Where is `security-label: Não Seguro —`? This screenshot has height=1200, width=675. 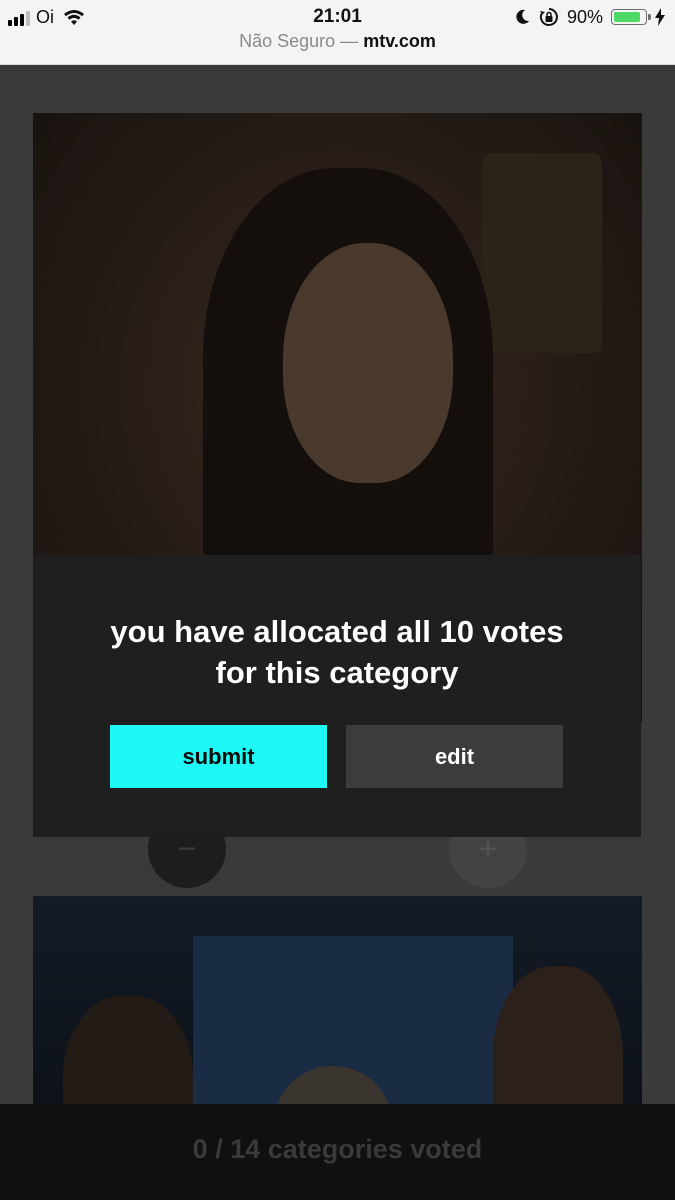
security-label: Não Seguro — is located at coordinates (299, 41).